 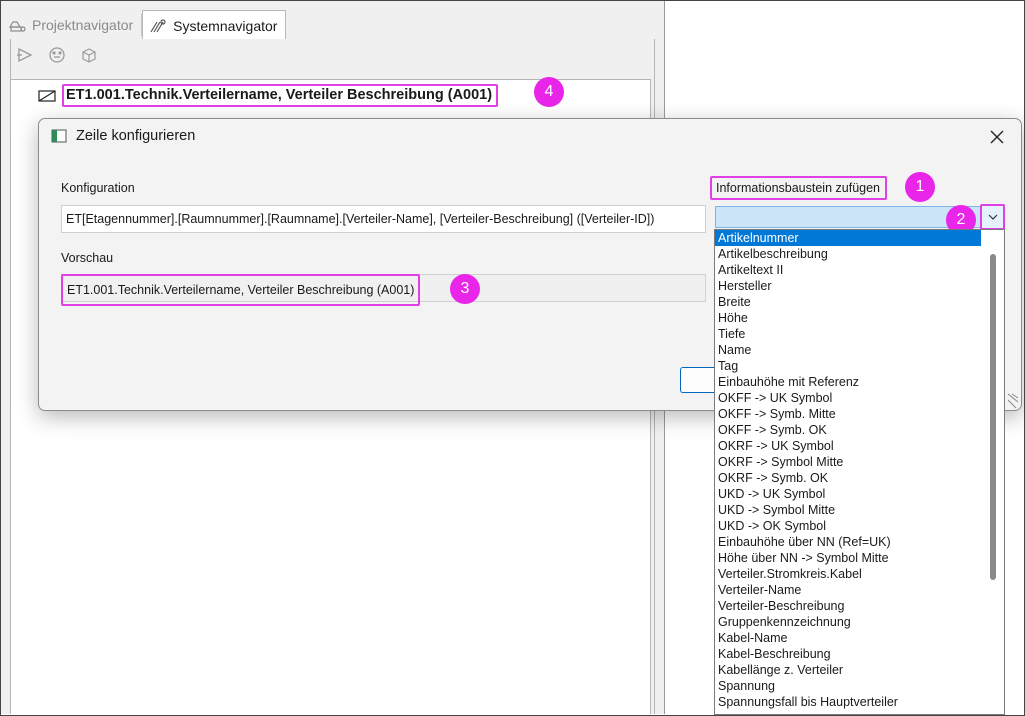 I want to click on play-button, so click(x=25, y=55).